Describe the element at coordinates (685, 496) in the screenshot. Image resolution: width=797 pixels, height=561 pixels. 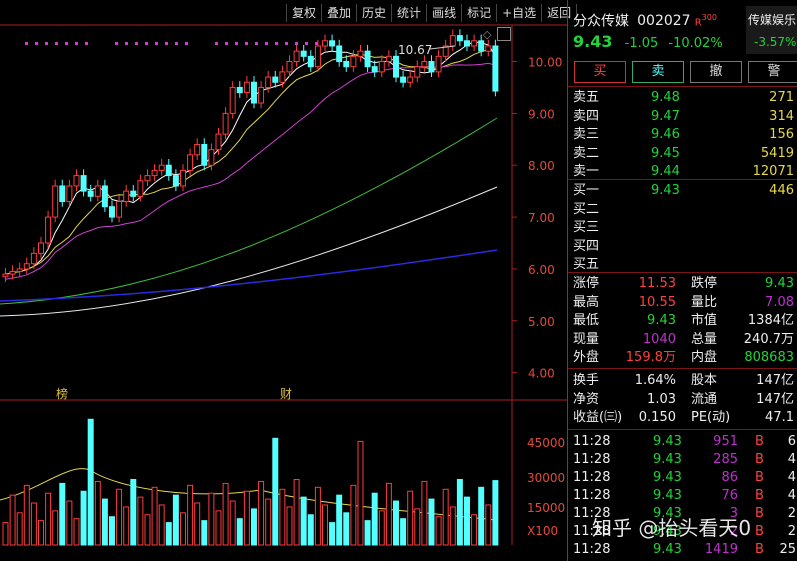
I see `tick-row: 11:28 9.43 76 B 4` at that location.